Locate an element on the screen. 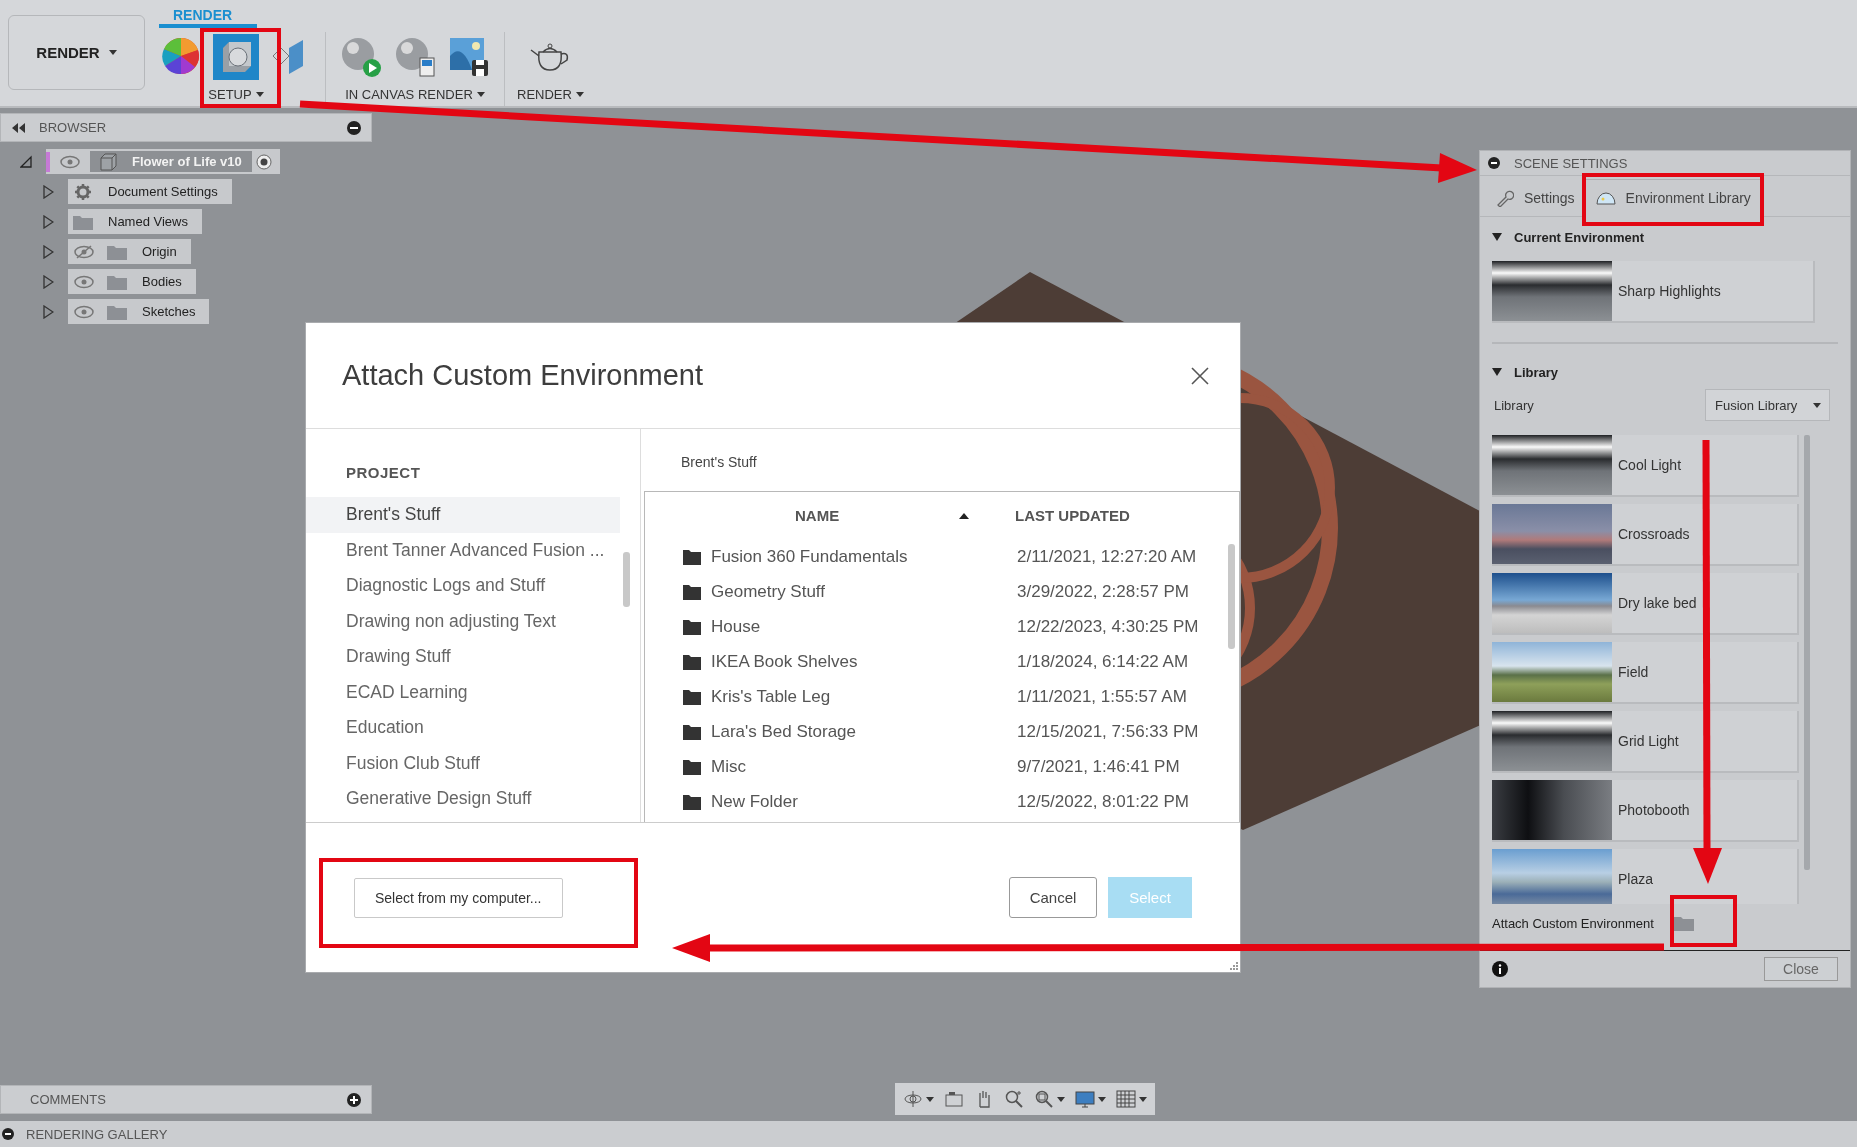  environment-item: Field is located at coordinates (1645, 673).